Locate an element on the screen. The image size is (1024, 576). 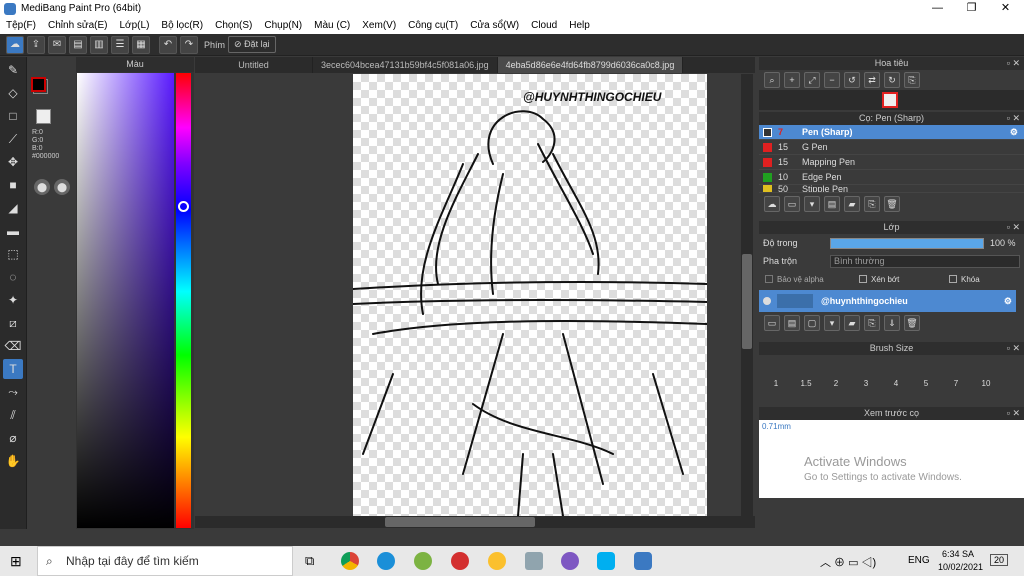
eraser-tool-icon: ◇ is located at coordinates (13, 93).